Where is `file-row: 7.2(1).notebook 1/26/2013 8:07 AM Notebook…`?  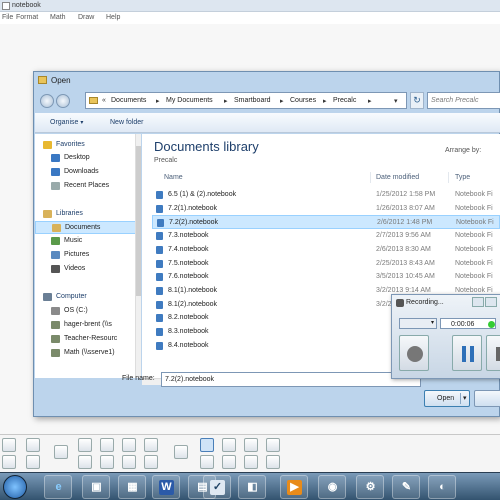
file-row: 7.2(1).notebook 1/26/2013 8:07 AM Notebook… is located at coordinates (326, 209).